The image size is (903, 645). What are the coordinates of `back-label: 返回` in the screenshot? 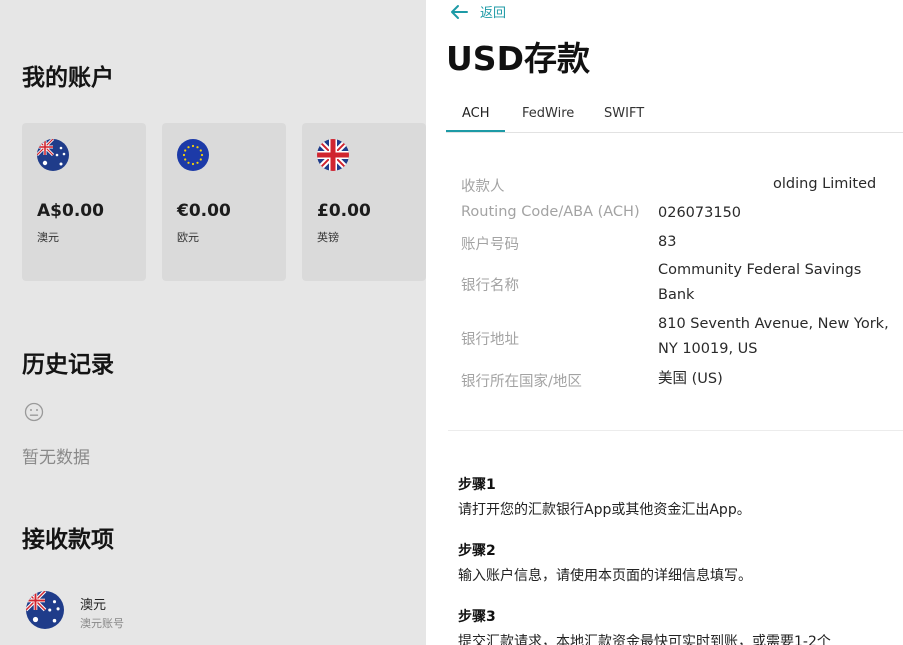 It's located at (493, 13).